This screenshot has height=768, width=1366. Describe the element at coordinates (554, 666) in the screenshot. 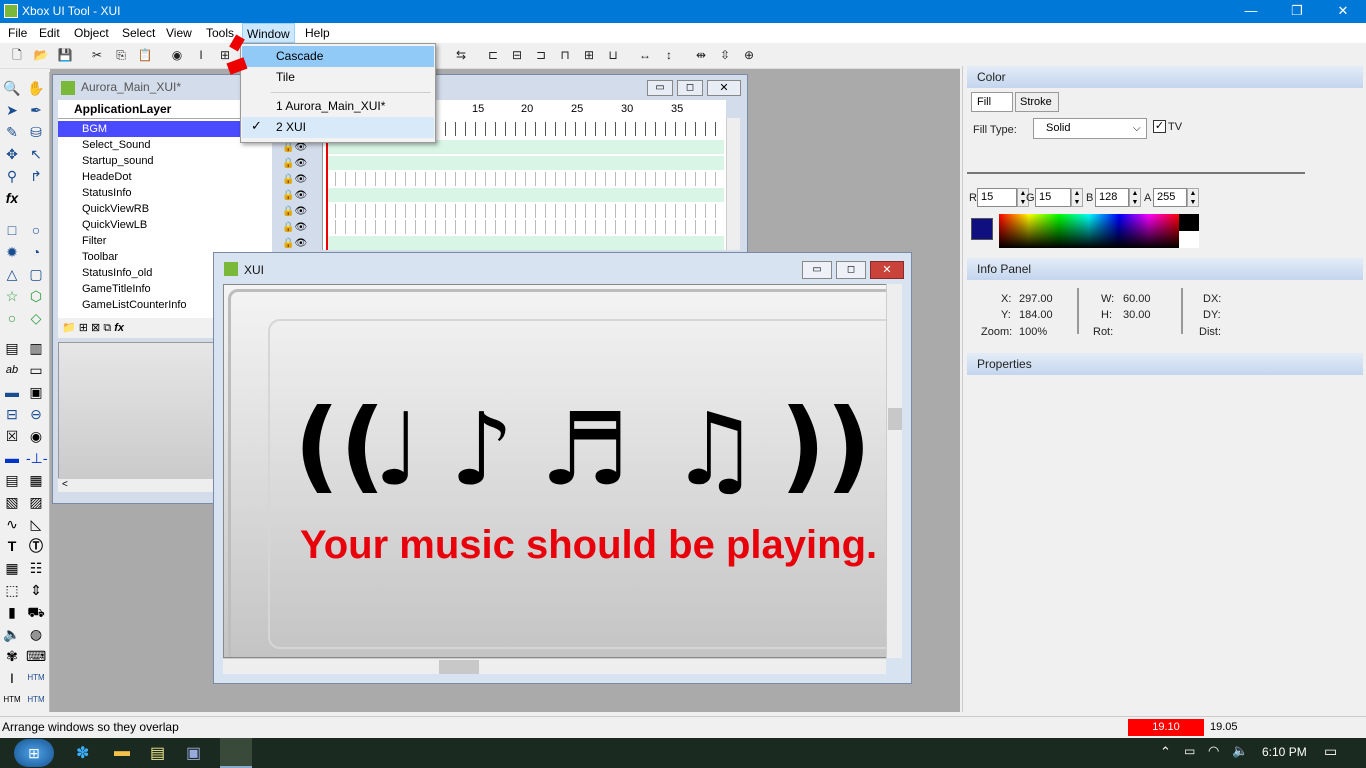

I see `xui-hscrollbar` at that location.